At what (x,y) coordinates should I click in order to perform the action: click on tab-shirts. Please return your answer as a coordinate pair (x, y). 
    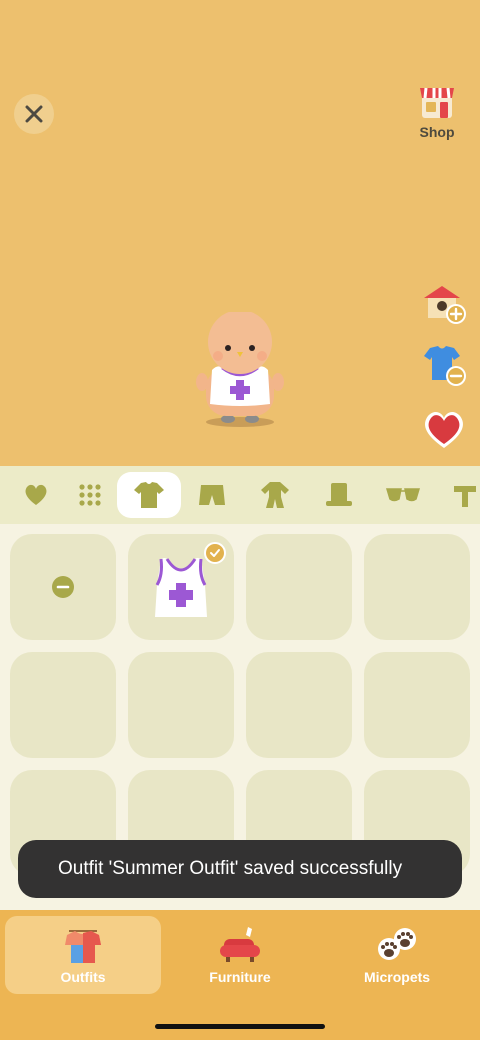
    Looking at the image, I should click on (149, 495).